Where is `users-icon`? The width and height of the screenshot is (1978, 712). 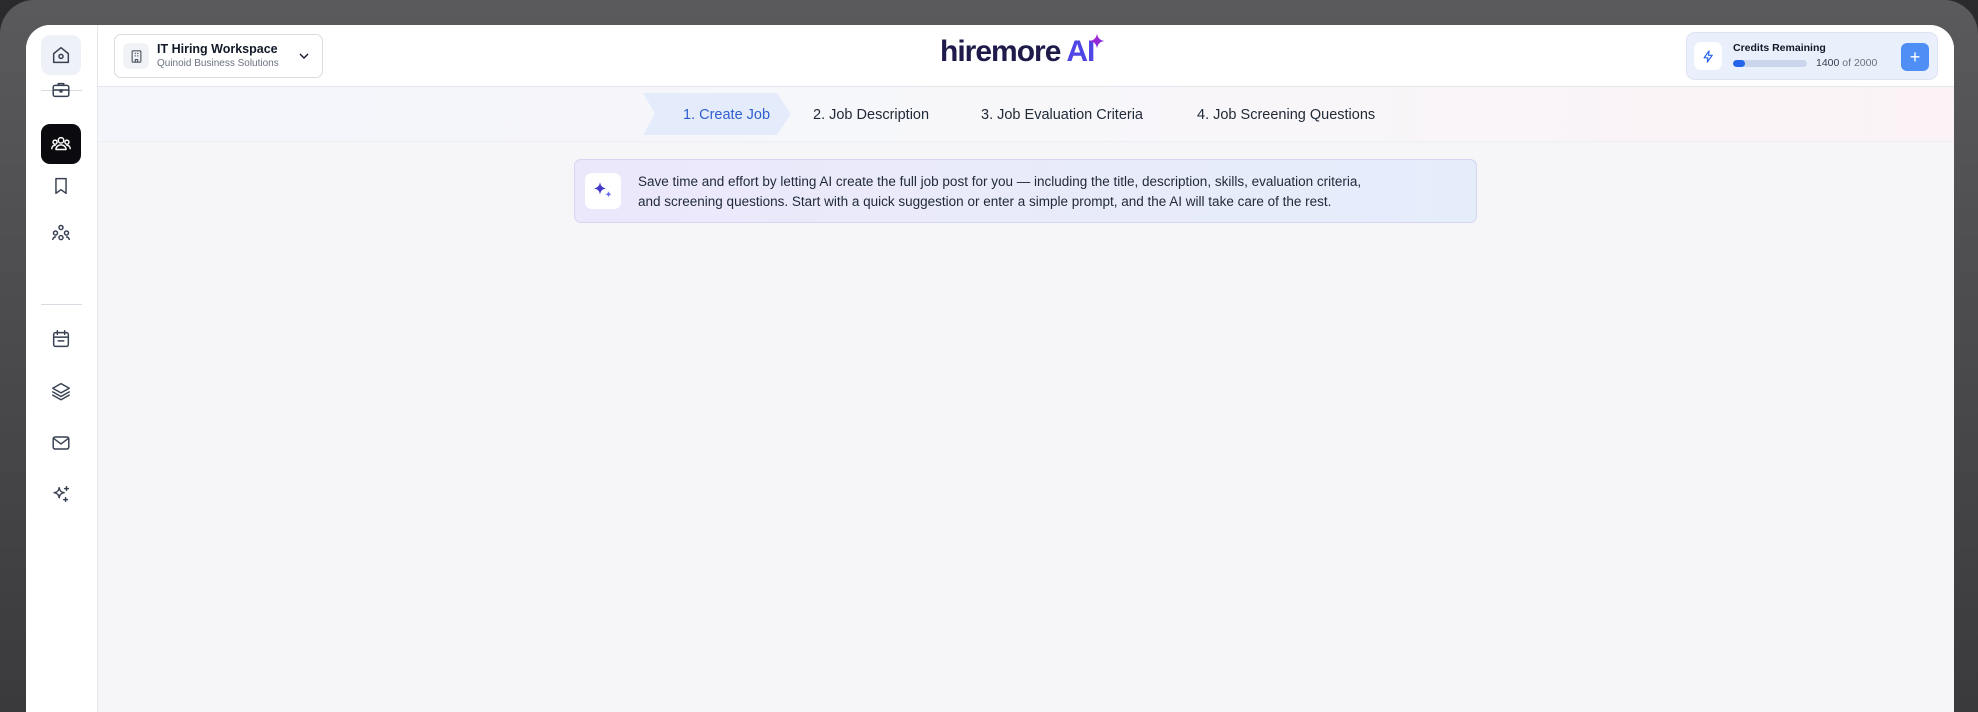
users-icon is located at coordinates (61, 143).